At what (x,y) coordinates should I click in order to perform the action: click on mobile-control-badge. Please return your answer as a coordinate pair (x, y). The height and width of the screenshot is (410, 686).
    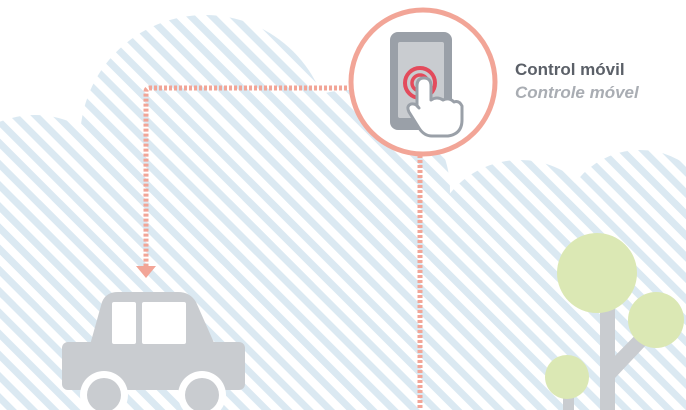
    Looking at the image, I should click on (423, 82).